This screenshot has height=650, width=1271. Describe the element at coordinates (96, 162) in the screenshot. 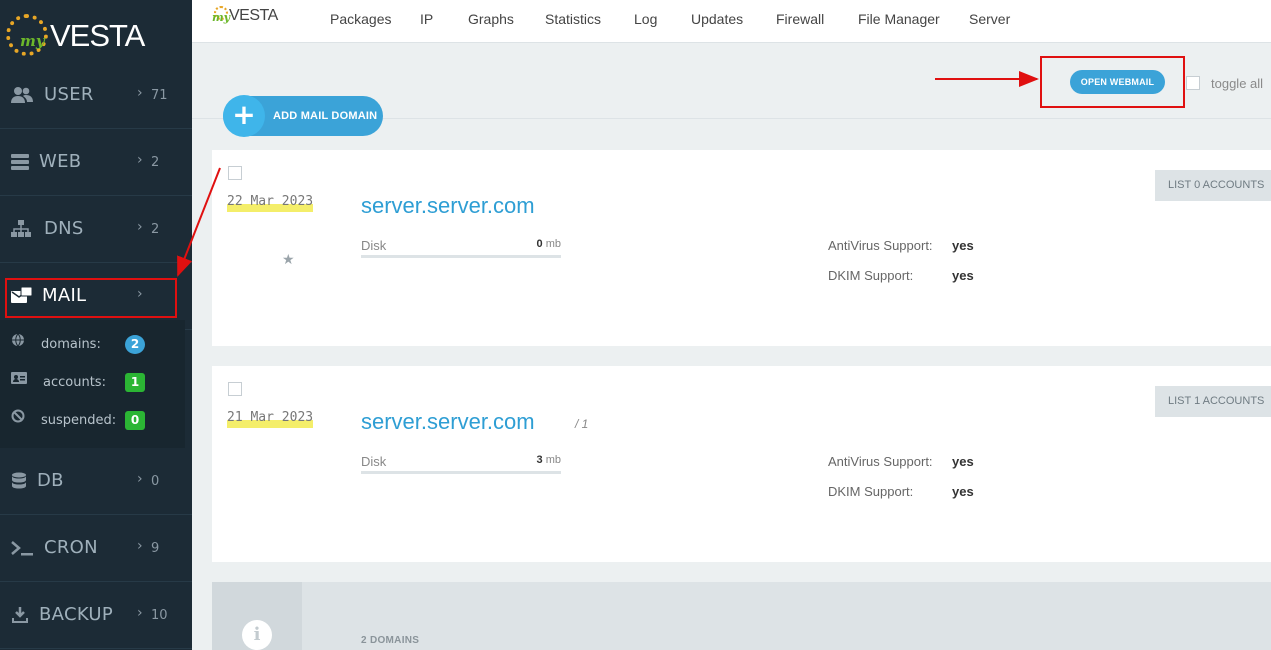

I see `sidebar-item-web: WEB › 2` at that location.